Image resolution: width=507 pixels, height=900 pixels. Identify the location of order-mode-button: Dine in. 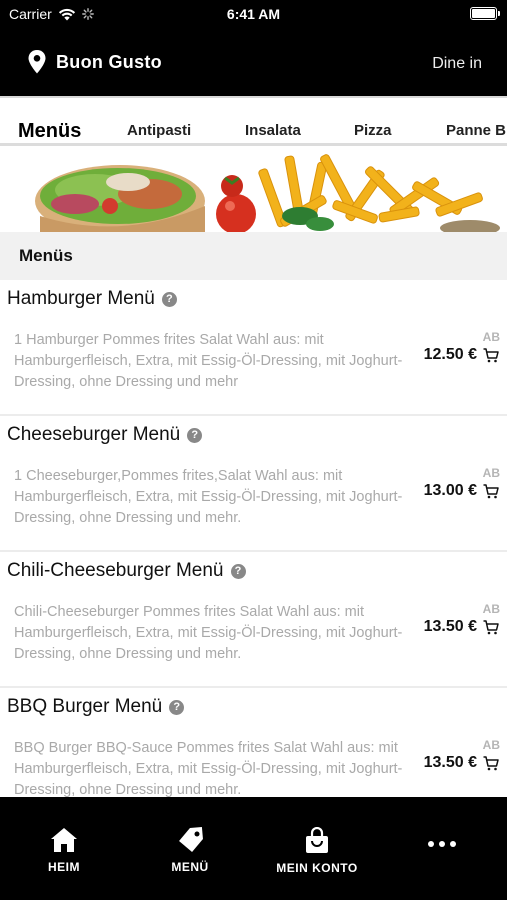
(457, 64).